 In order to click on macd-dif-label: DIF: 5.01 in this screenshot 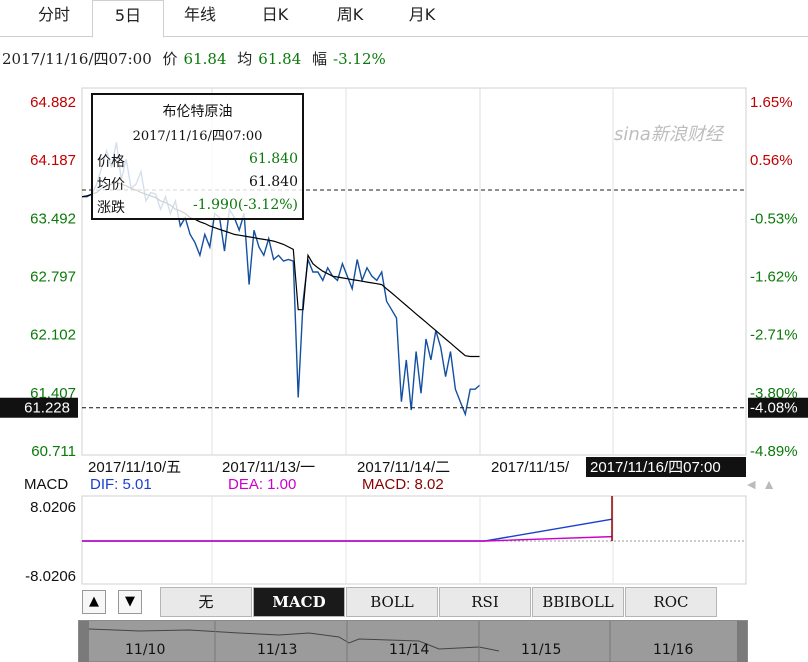, I will do `click(121, 484)`.